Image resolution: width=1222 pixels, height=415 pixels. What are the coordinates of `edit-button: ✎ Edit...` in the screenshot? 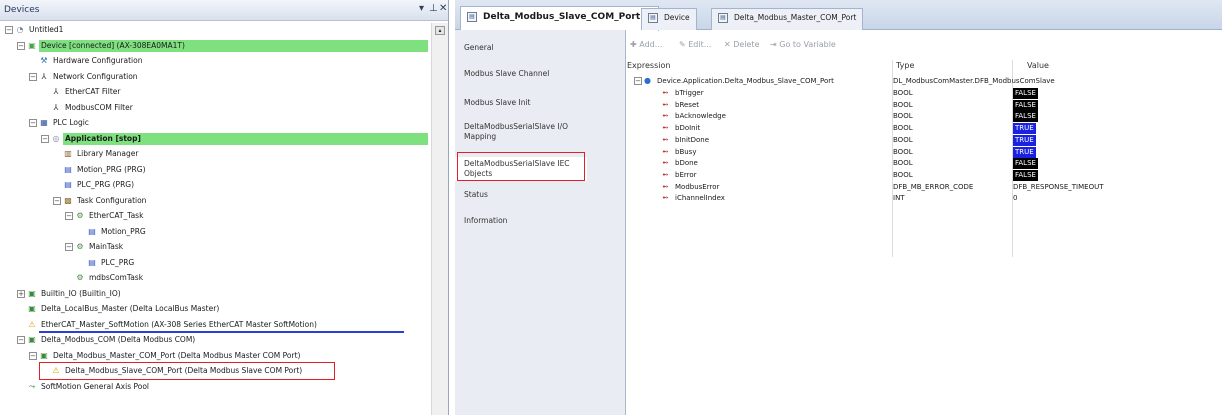 It's located at (695, 44).